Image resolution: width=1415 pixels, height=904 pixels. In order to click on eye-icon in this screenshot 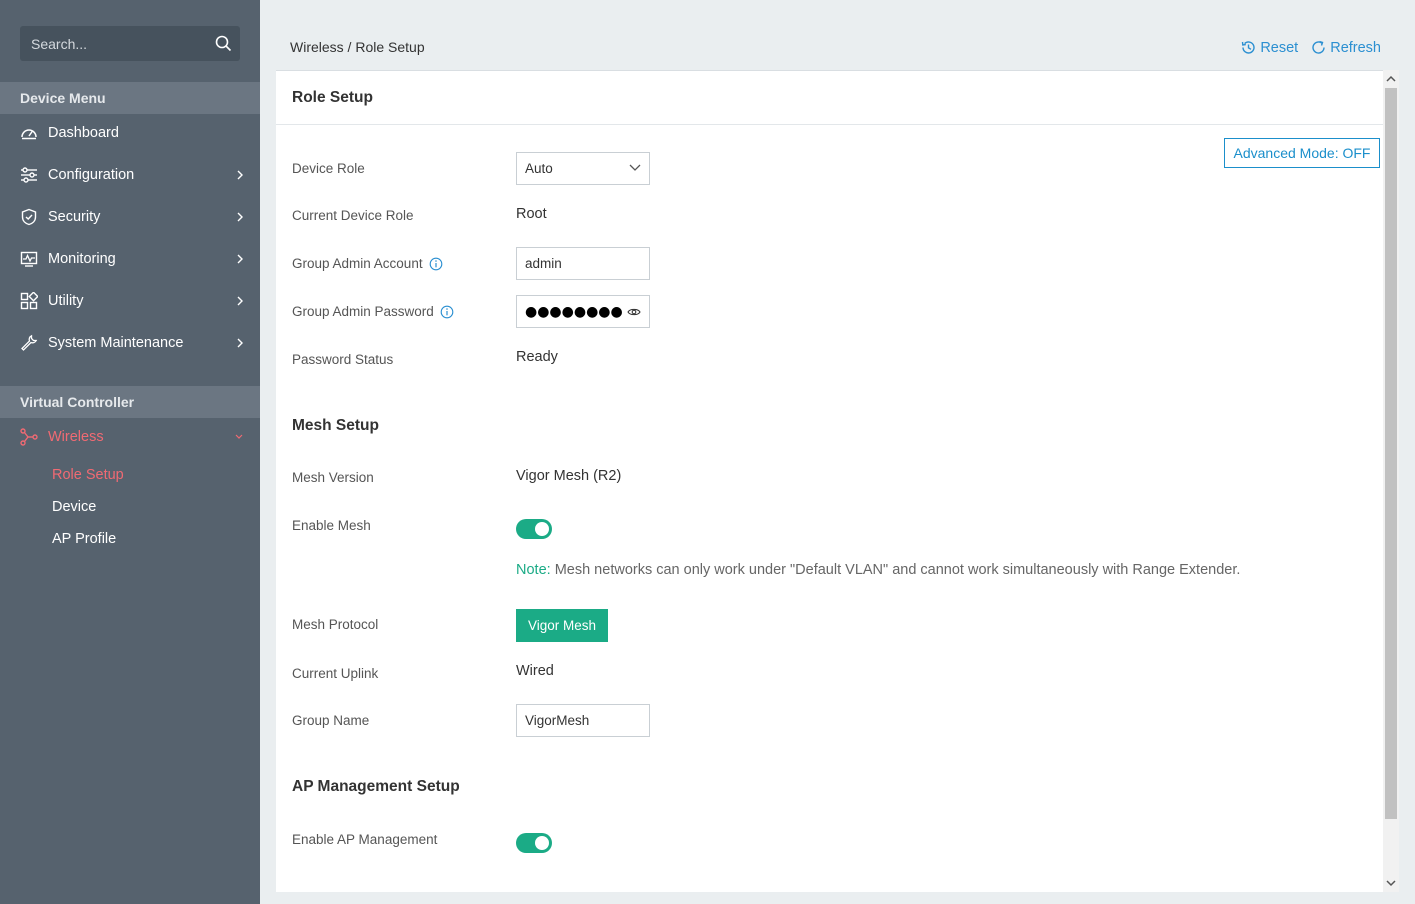, I will do `click(634, 312)`.